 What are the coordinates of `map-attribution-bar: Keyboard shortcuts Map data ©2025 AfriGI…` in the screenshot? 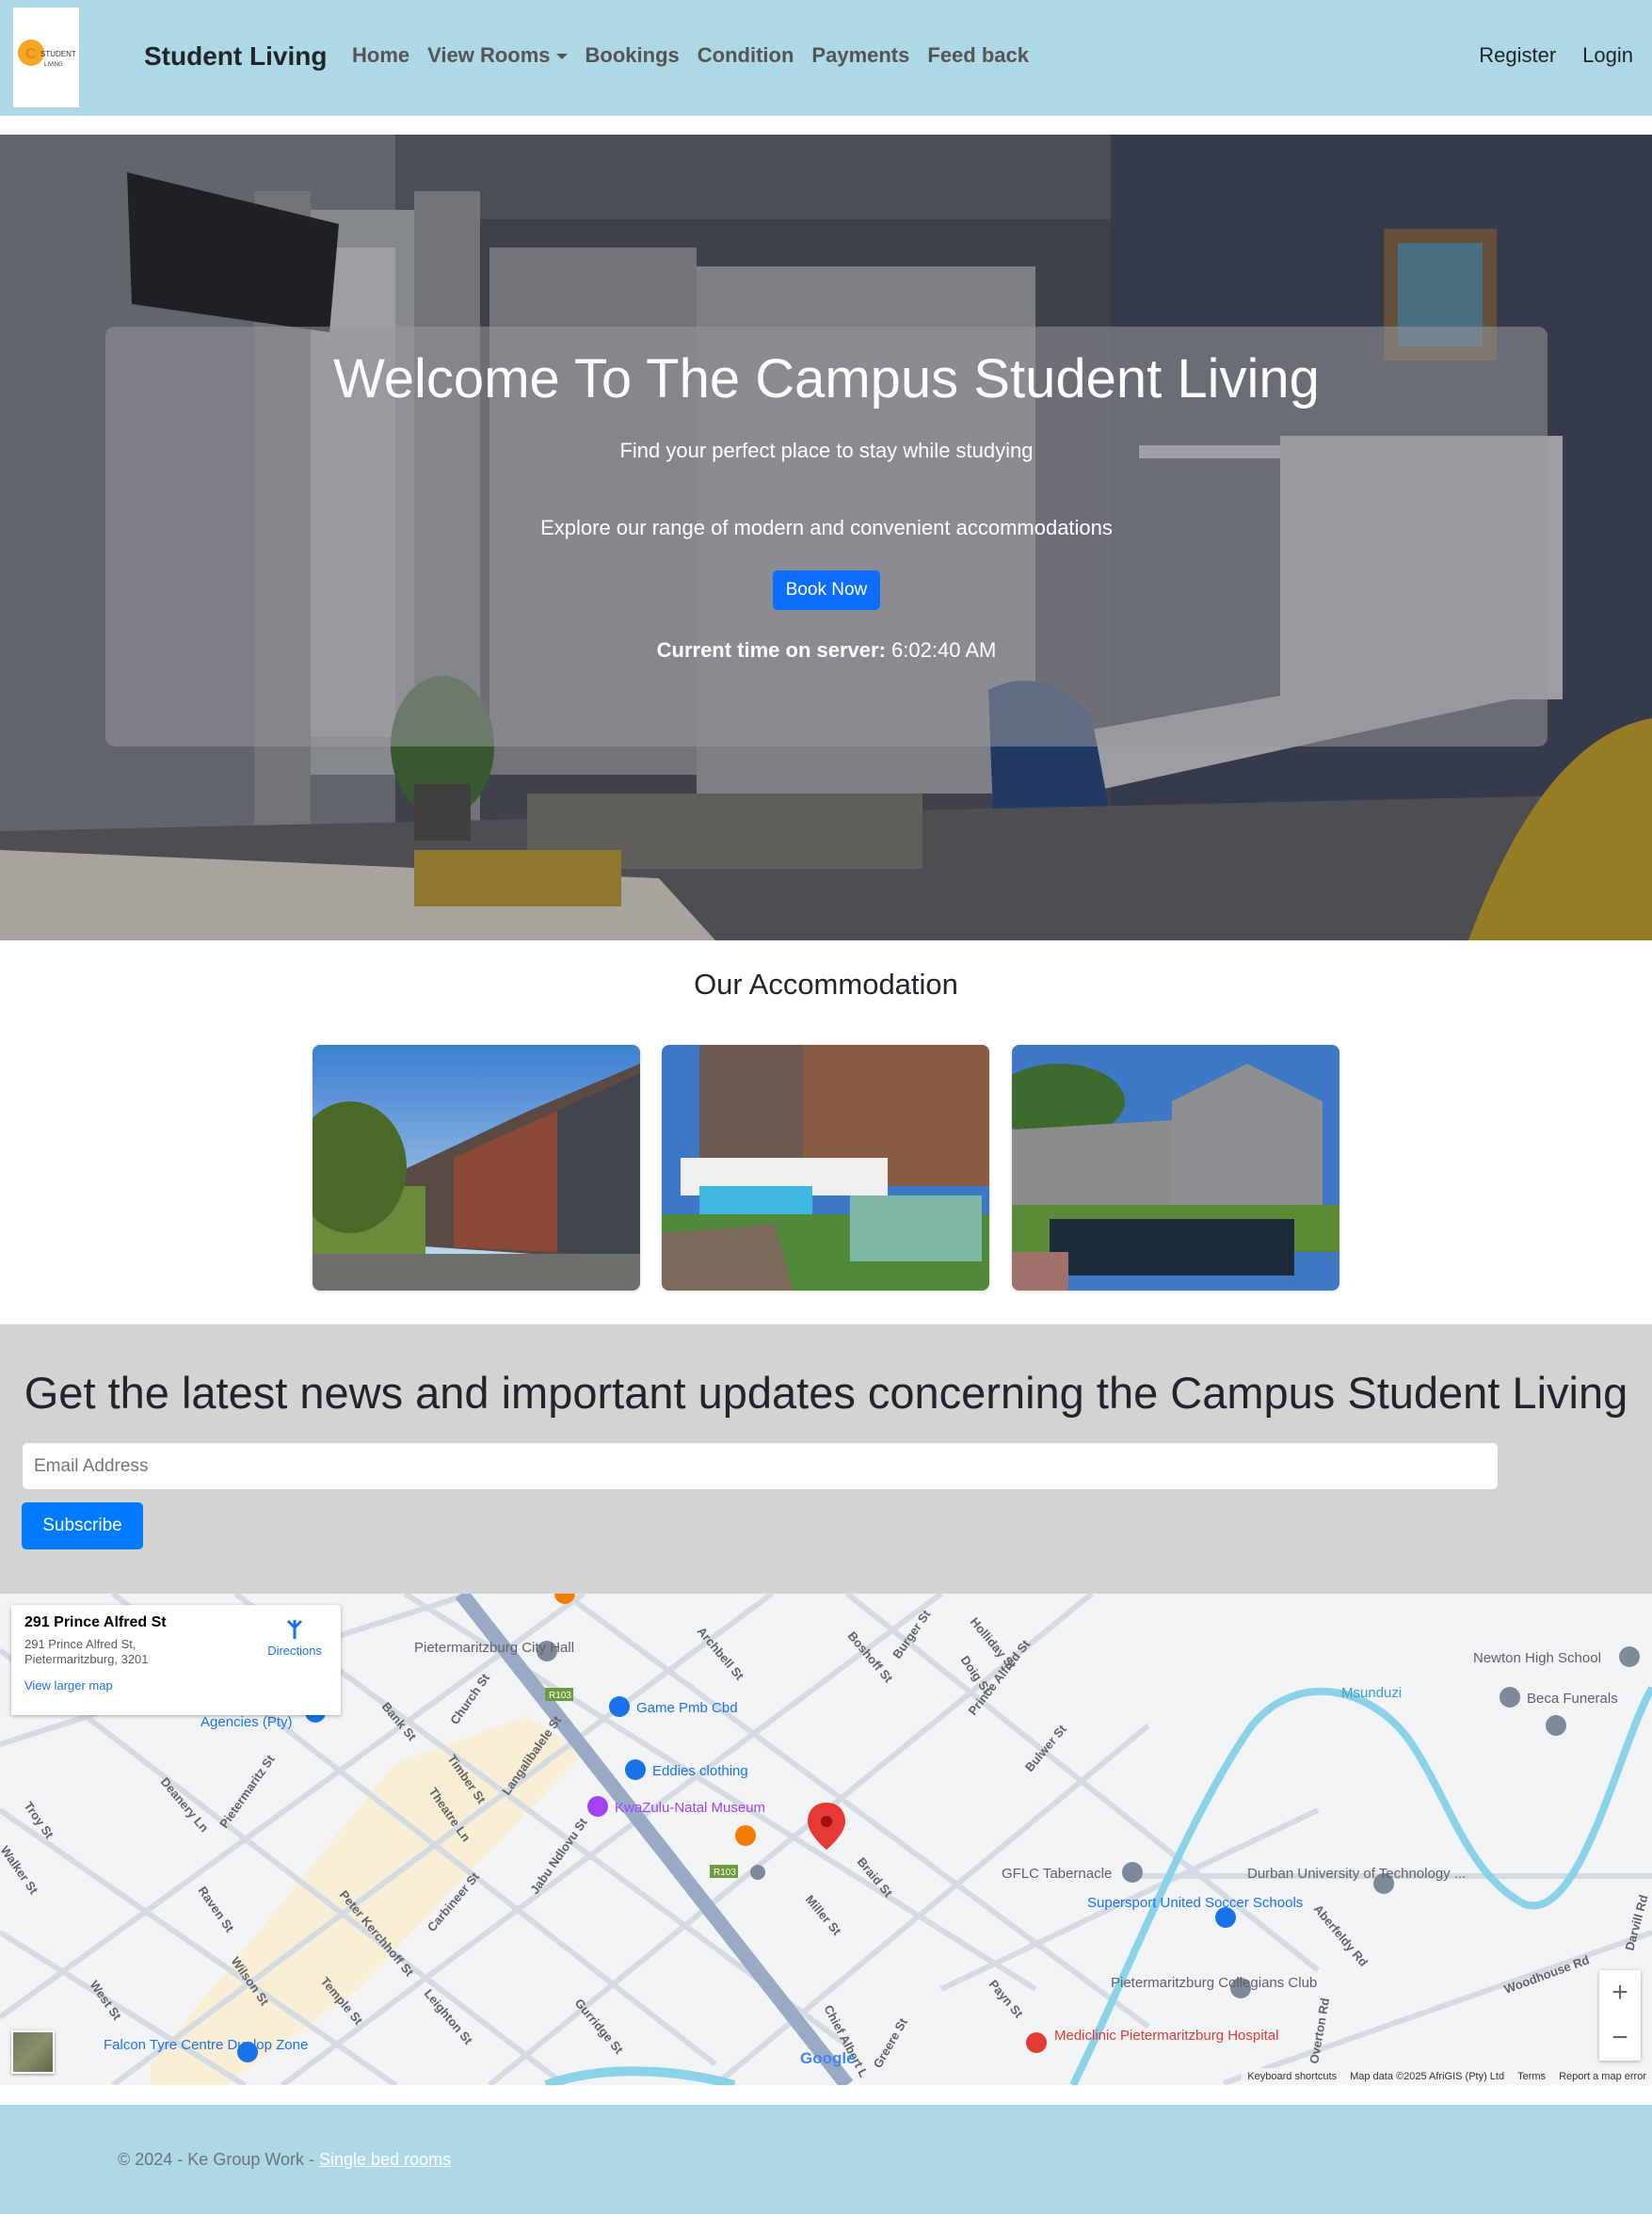 It's located at (1447, 2077).